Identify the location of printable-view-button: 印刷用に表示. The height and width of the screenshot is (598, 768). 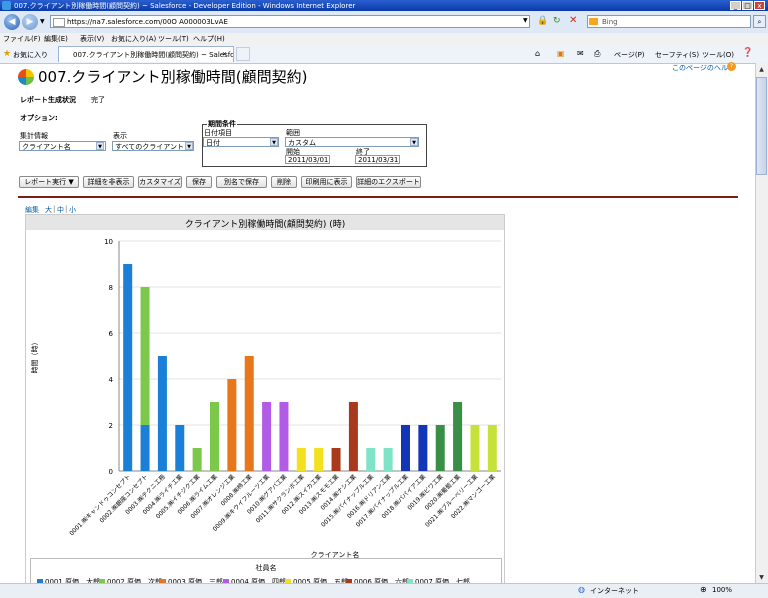
(326, 182).